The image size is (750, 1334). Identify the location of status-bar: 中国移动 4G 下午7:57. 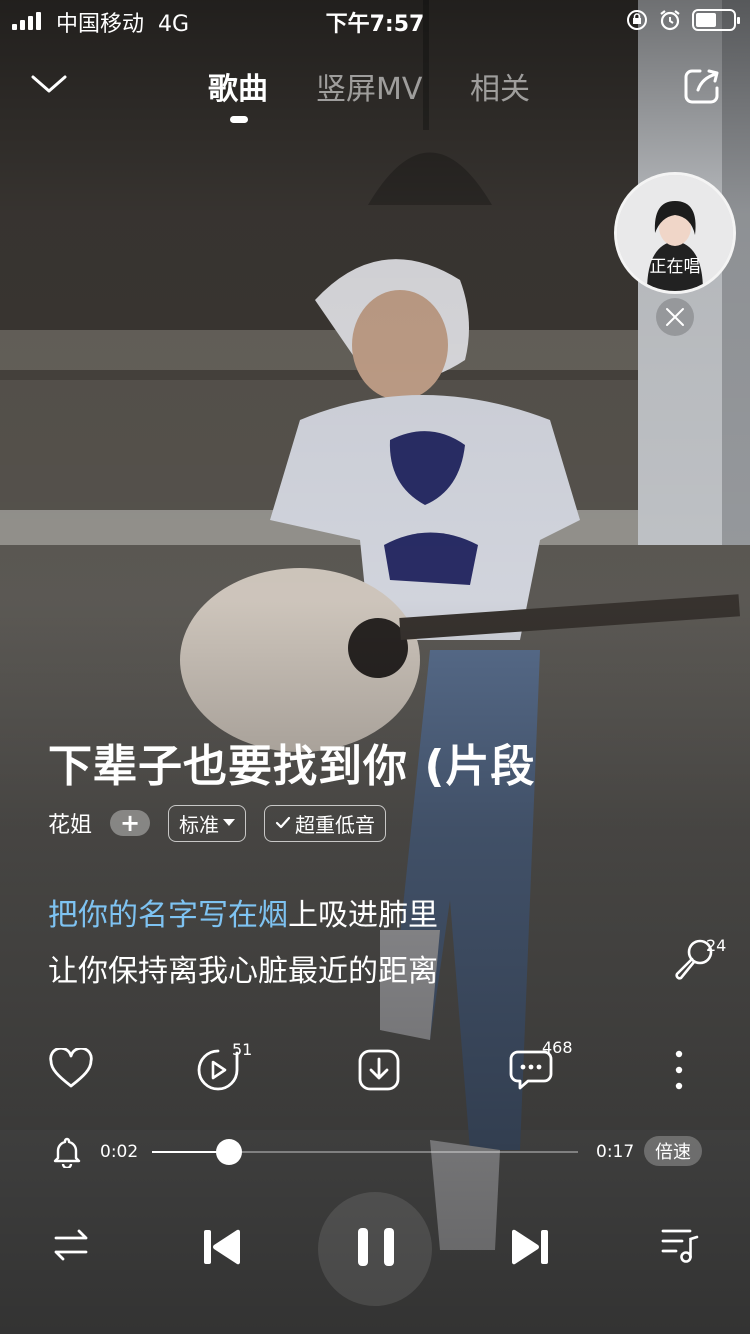
(375, 20).